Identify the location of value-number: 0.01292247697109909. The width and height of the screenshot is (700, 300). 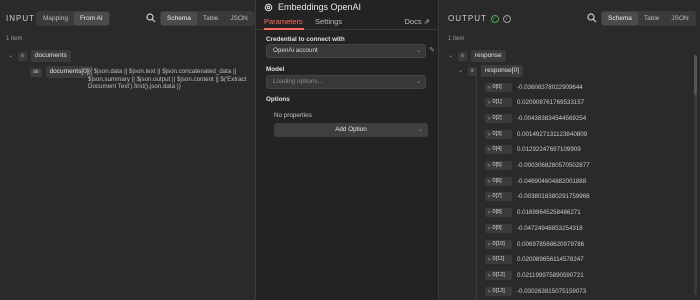
(549, 150).